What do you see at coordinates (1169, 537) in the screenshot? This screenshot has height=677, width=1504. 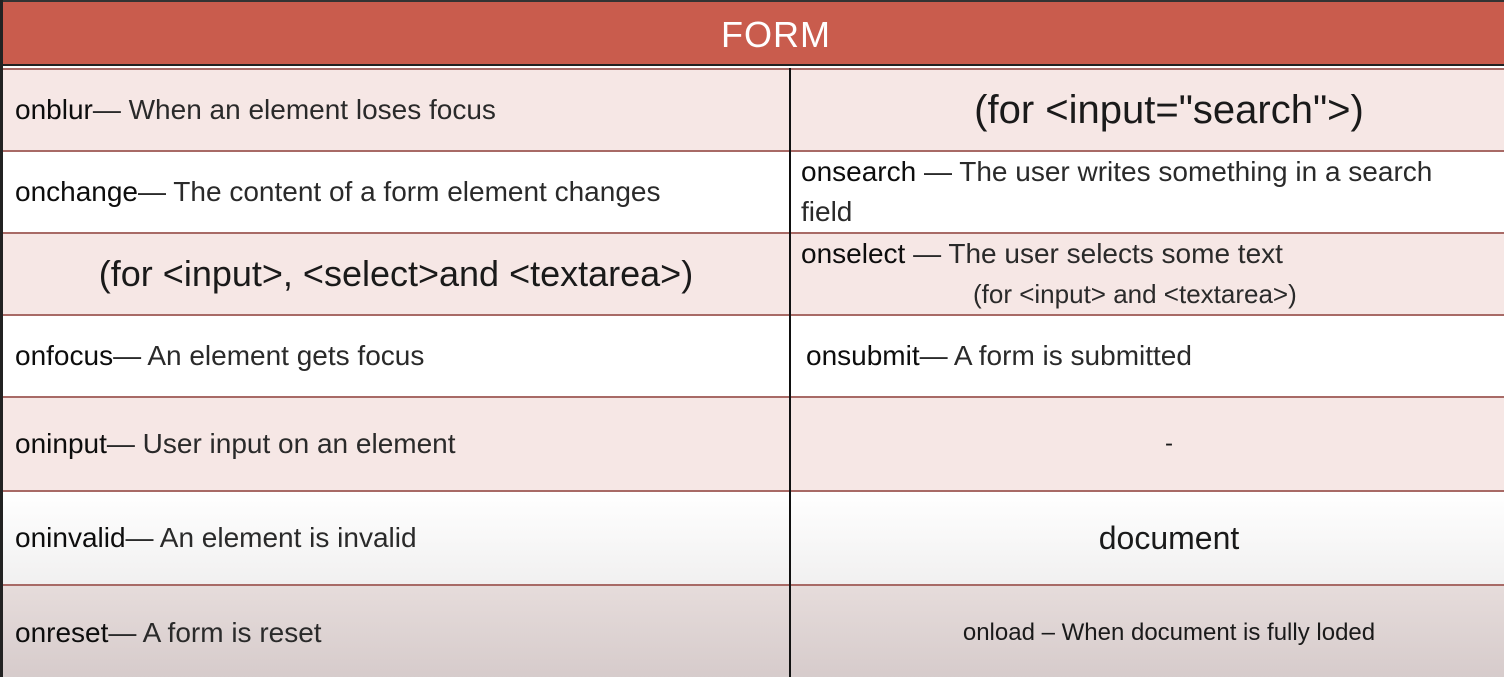 I see `document-heading: document` at bounding box center [1169, 537].